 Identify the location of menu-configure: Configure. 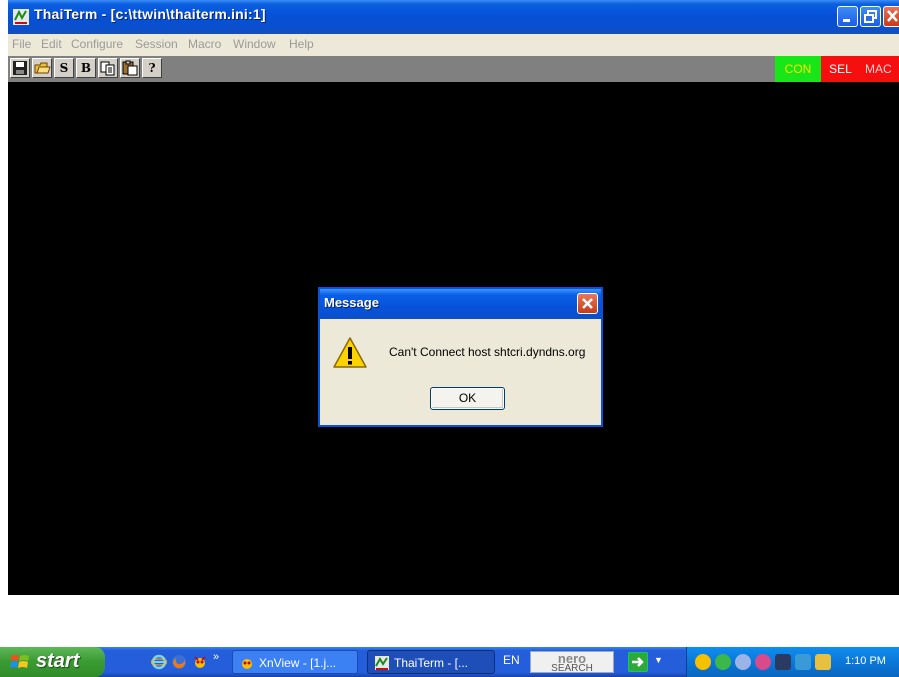
(97, 44).